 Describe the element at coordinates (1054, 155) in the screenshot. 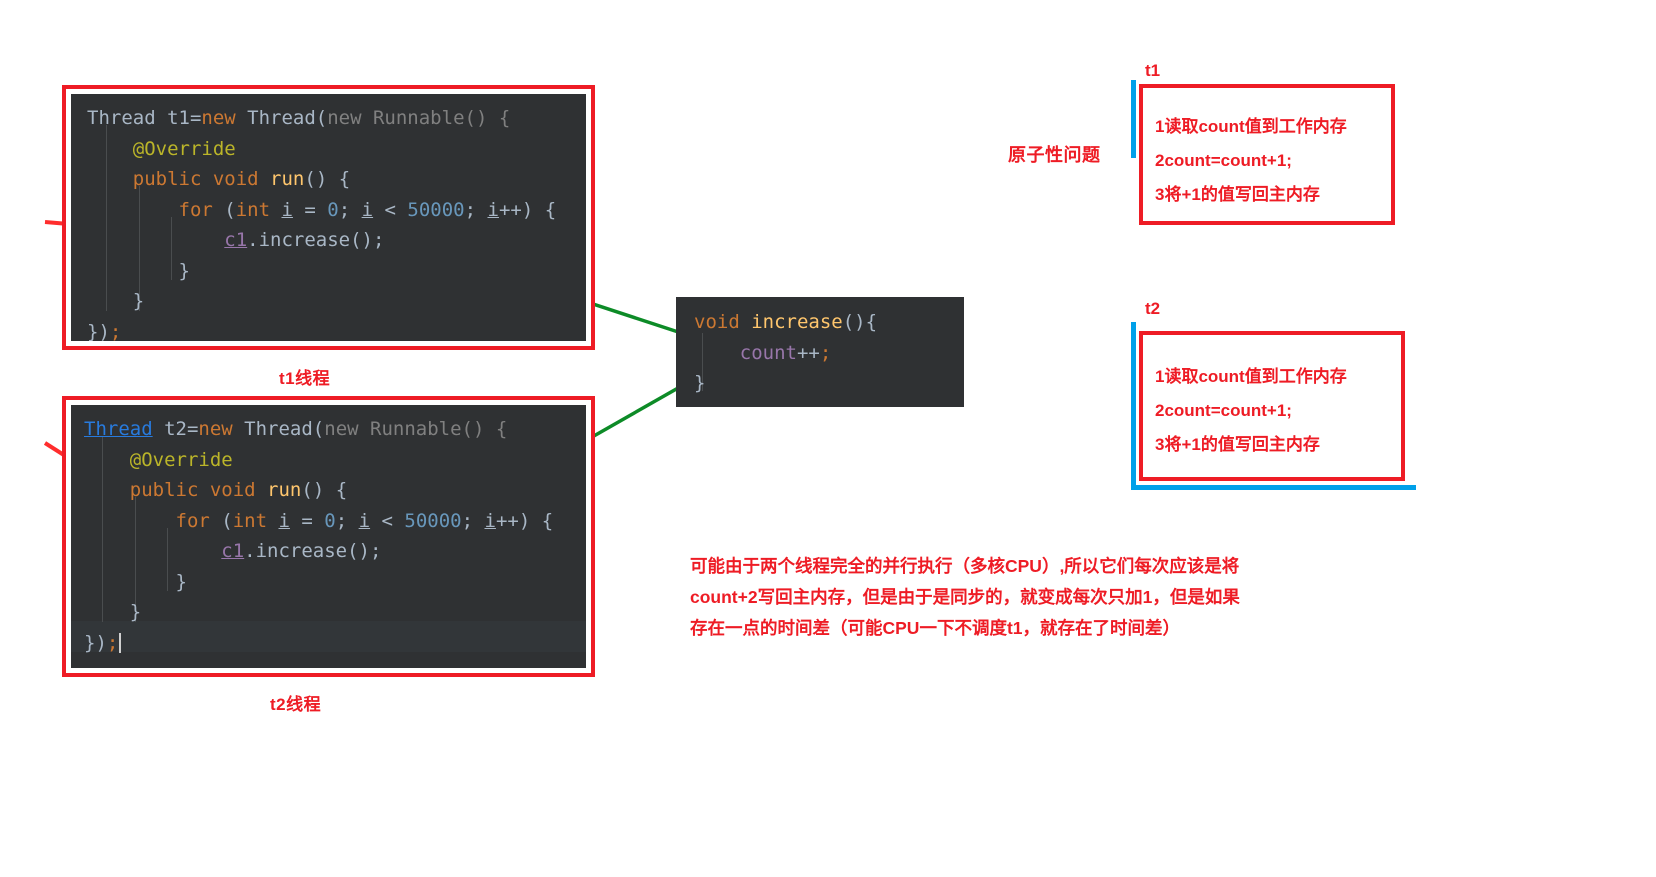

I see `atomicity-problem-label: 原子性问题` at that location.